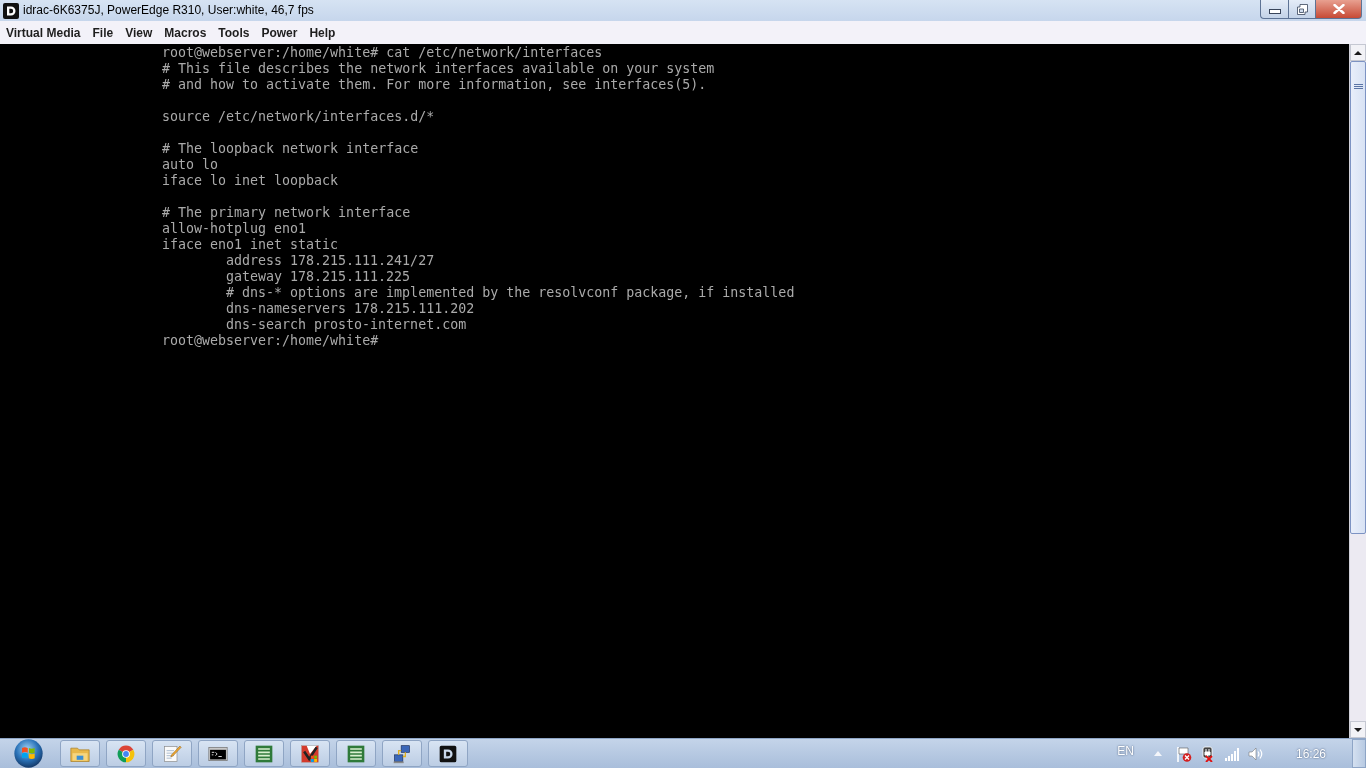 The image size is (1366, 768). What do you see at coordinates (382, 53) in the screenshot?
I see `terminal-line: root@webserver:/home/white# cat /etc/network/interfaces` at bounding box center [382, 53].